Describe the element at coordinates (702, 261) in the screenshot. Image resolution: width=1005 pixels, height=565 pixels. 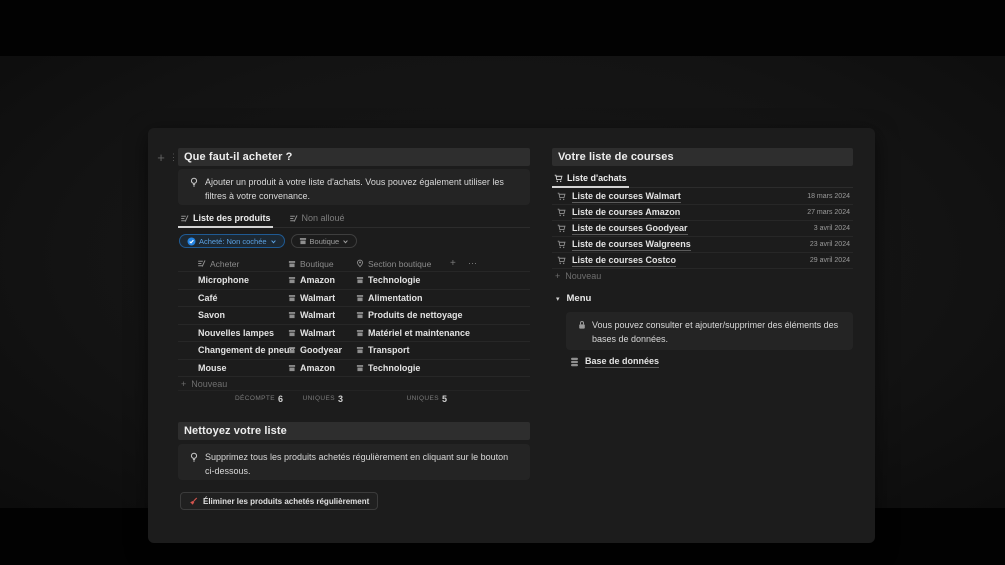
I see `list-item: Liste de courses Costco 29 avril 2024` at that location.